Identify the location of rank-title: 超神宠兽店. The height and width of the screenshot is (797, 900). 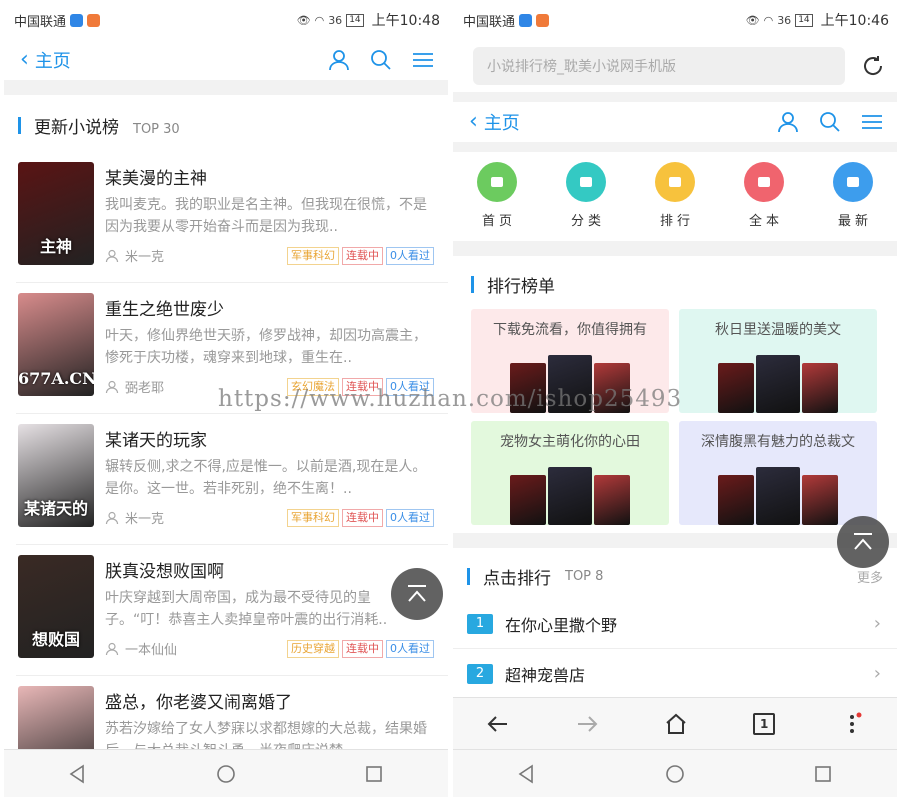
(545, 675).